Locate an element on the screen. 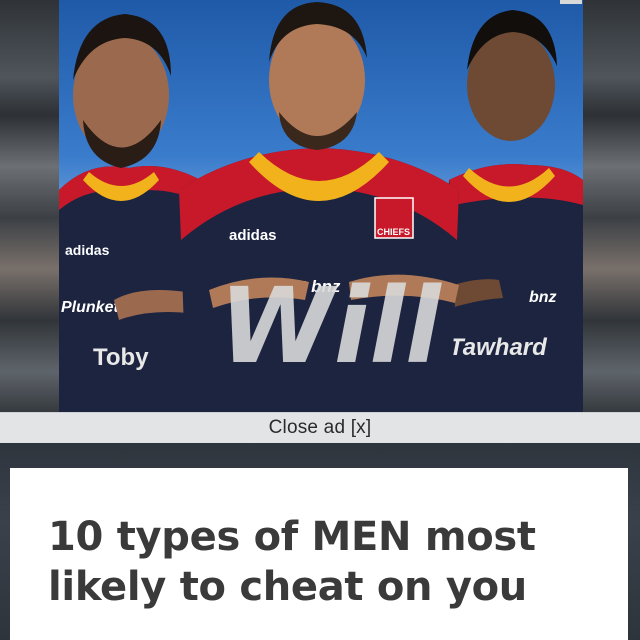  left-shirt-name: Toby is located at coordinates (121, 357).